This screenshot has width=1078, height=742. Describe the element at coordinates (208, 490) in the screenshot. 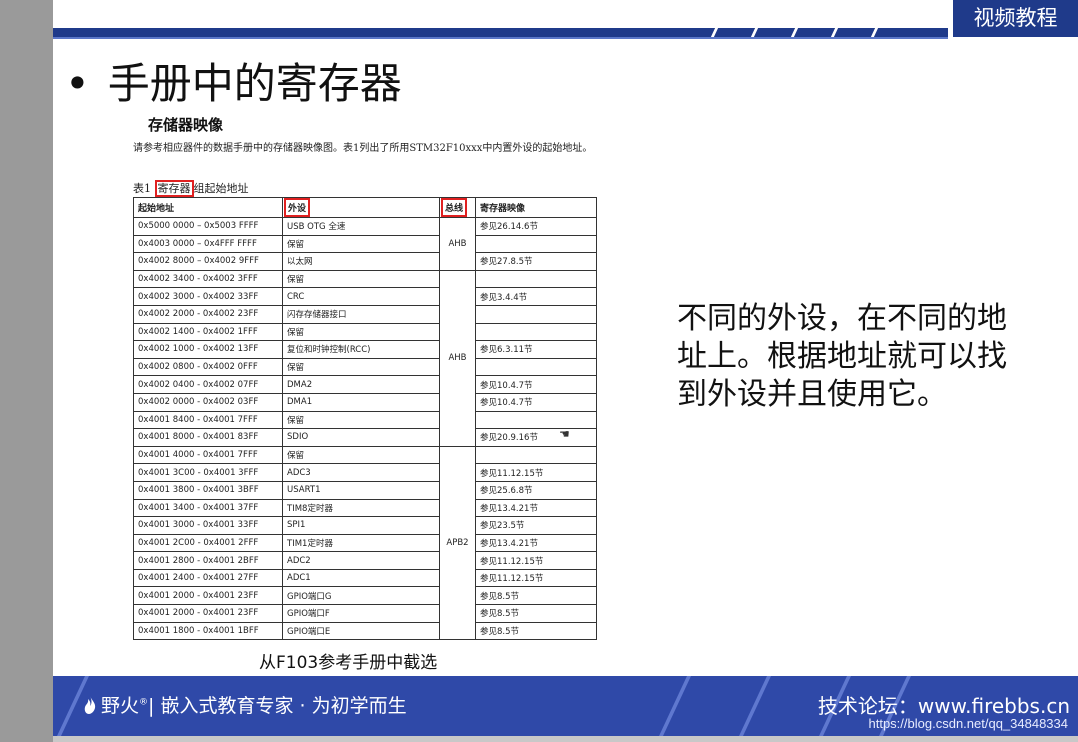

I see `cell-address: 0x4001 3800 - 0x4001 3BFF` at that location.